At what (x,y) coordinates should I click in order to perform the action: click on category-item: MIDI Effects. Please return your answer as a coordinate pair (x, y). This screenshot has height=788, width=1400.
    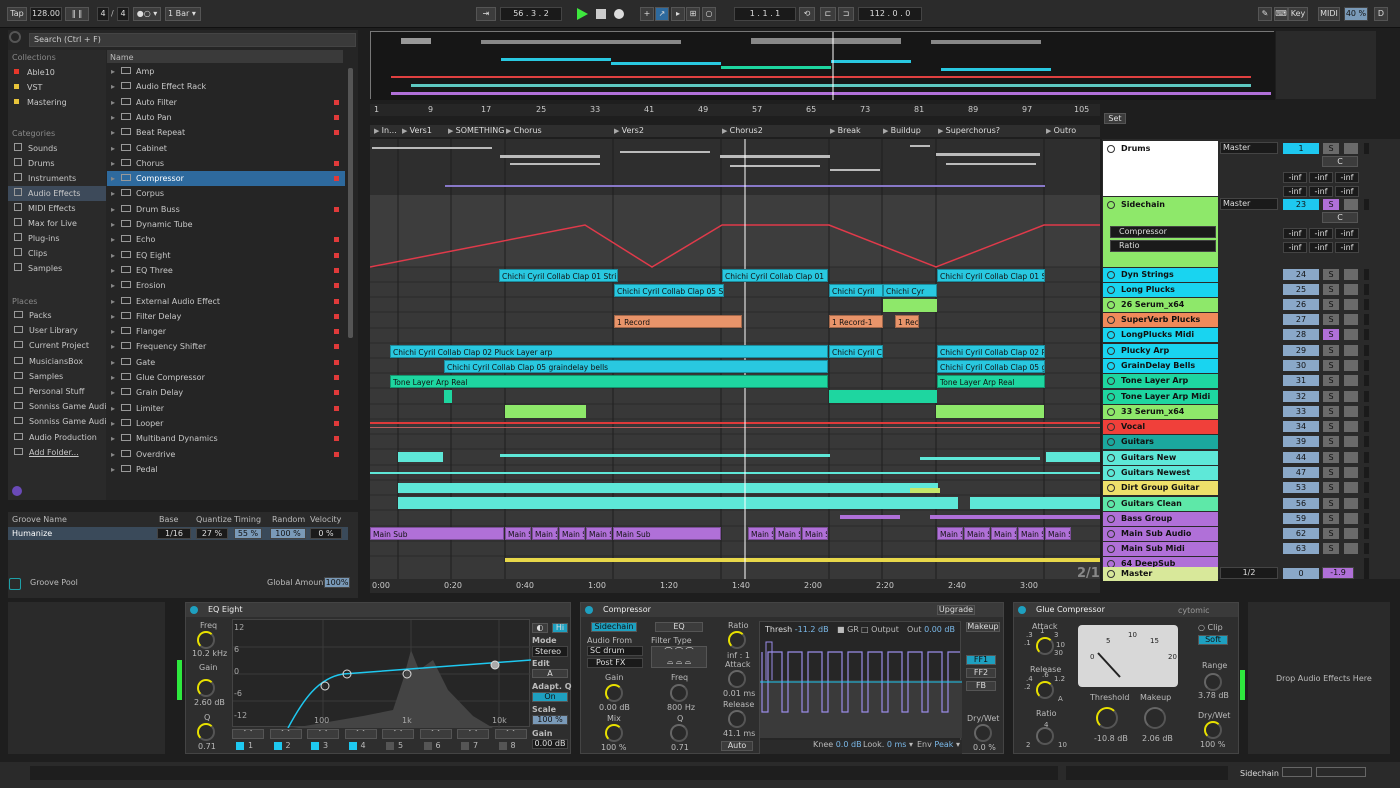
    Looking at the image, I should click on (57, 208).